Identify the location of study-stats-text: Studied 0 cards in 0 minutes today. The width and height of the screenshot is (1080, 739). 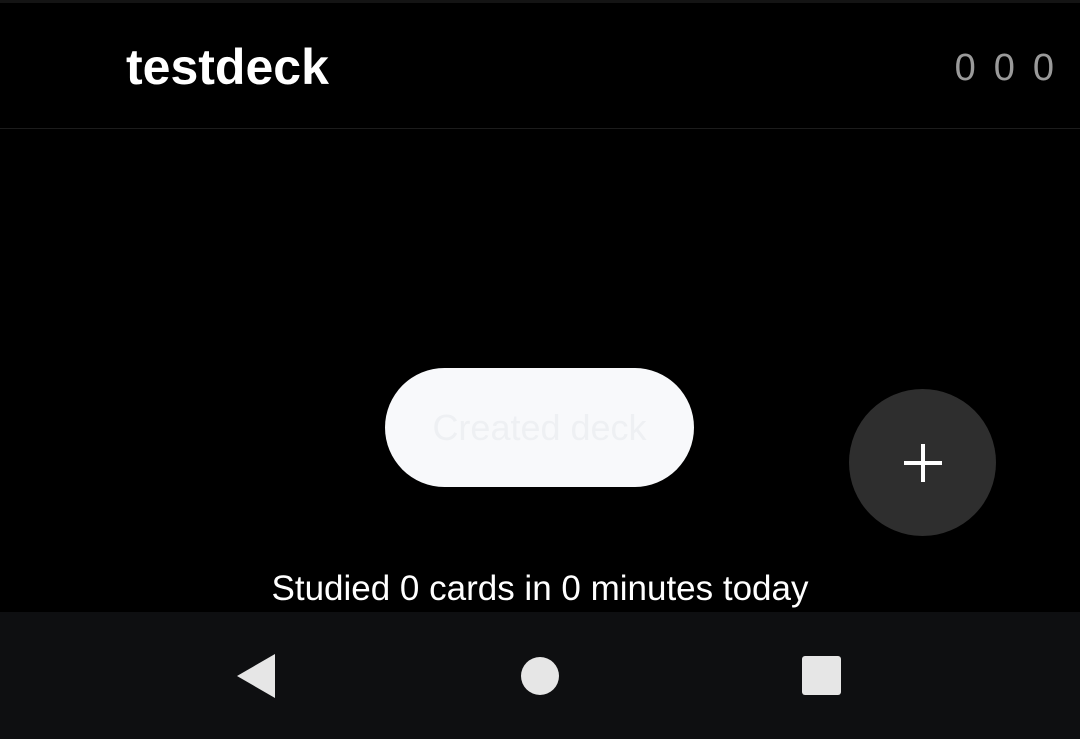
(540, 588).